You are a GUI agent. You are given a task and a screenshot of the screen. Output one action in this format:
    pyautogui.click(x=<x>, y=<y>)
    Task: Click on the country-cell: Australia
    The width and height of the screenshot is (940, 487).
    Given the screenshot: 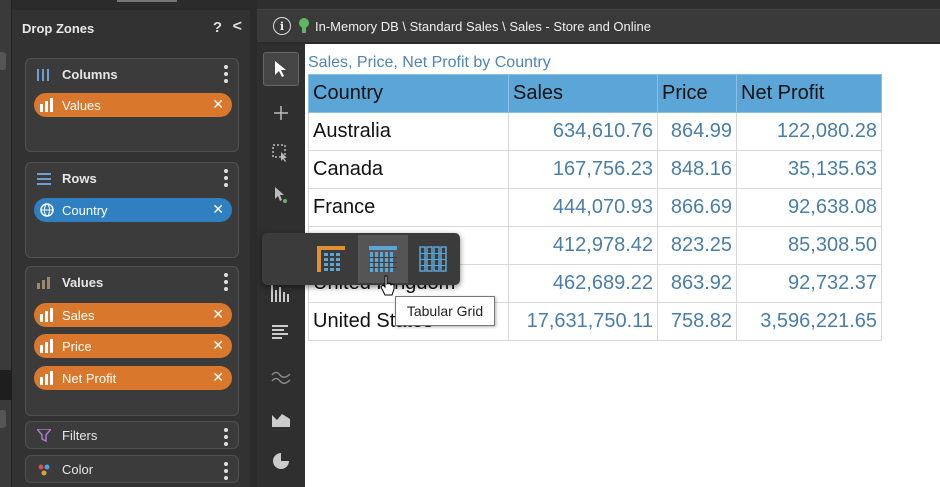 What is the action you would take?
    pyautogui.click(x=408, y=131)
    